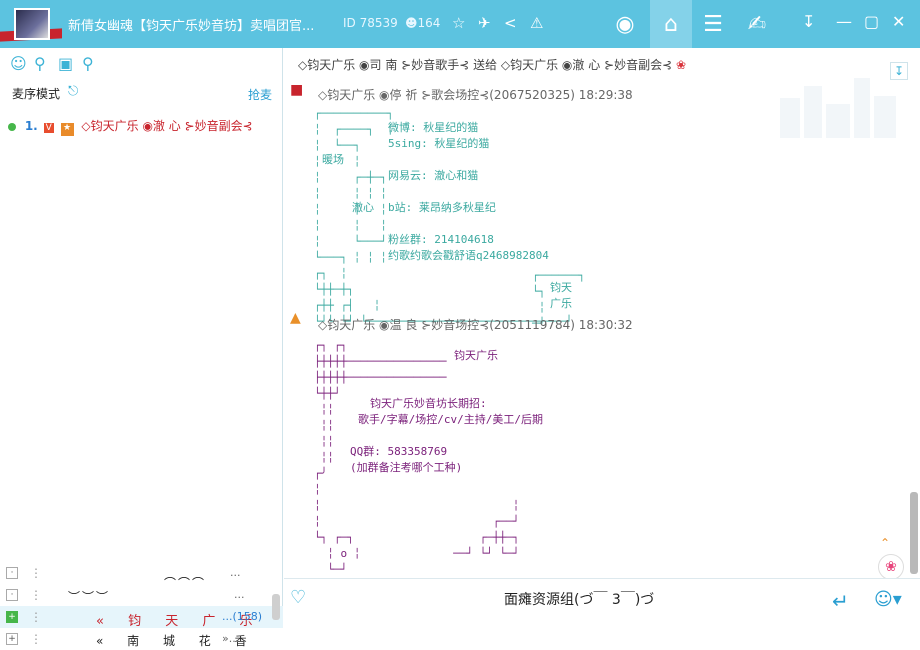  What do you see at coordinates (67, 129) in the screenshot?
I see `gift-icon: ★` at bounding box center [67, 129].